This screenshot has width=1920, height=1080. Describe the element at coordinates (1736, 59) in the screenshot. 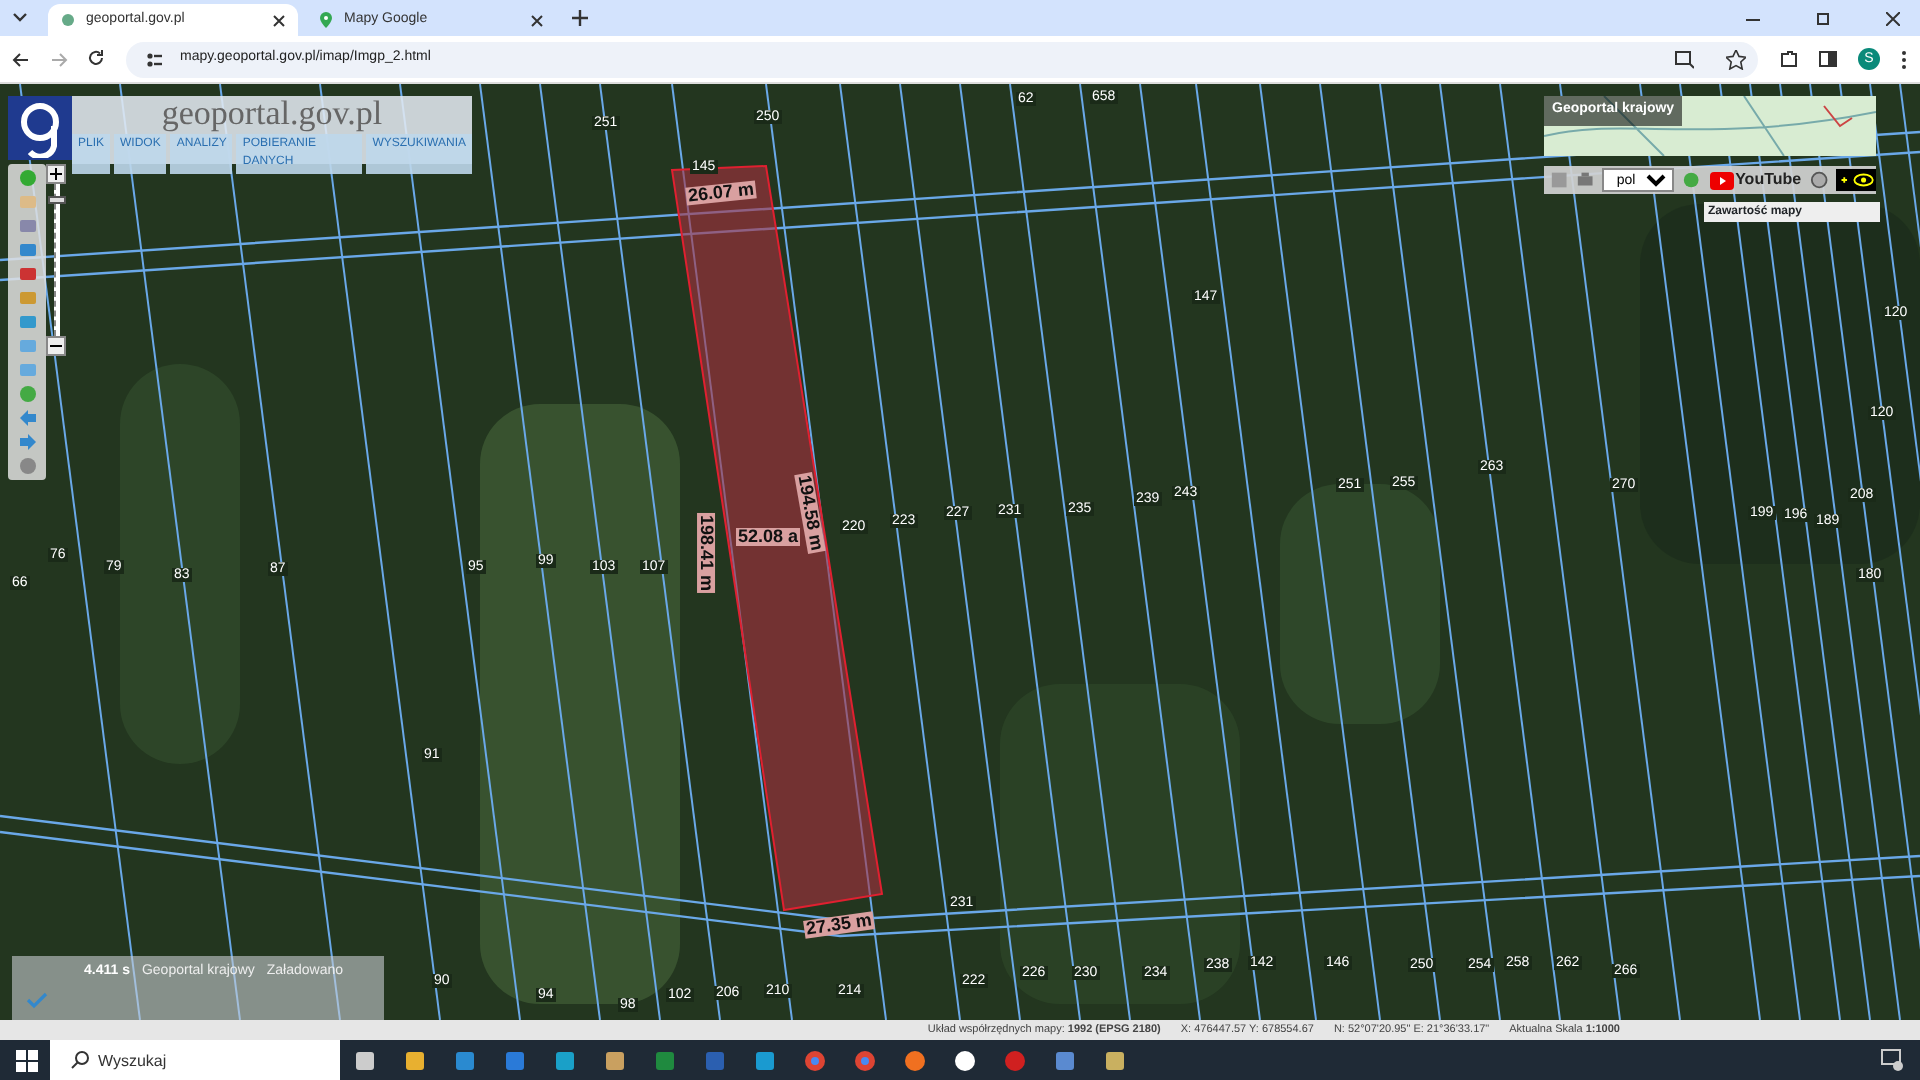

I see `bookmark-star-icon` at that location.